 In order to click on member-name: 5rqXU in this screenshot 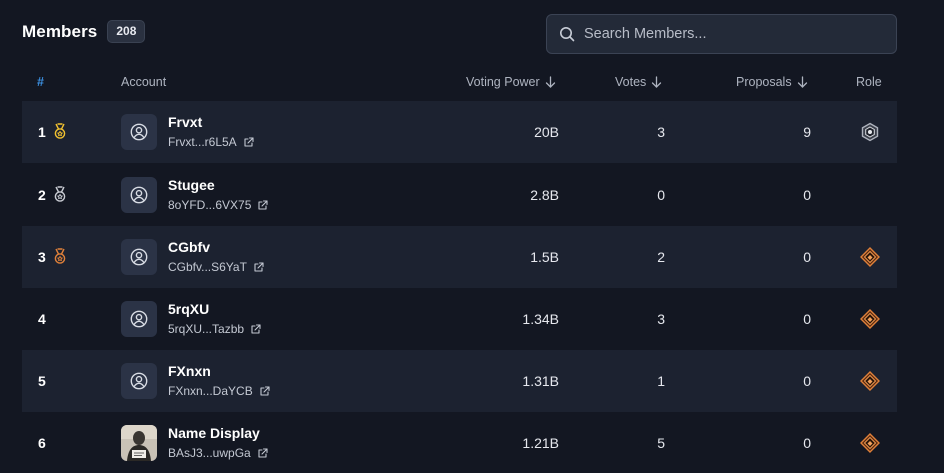, I will do `click(188, 309)`.